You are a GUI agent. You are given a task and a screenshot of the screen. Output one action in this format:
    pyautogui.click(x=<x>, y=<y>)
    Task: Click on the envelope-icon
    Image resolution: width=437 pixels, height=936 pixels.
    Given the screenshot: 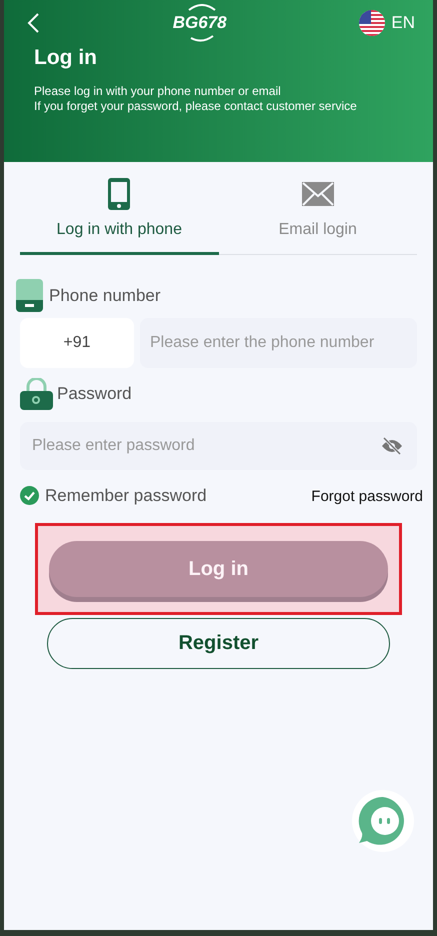 What is the action you would take?
    pyautogui.click(x=318, y=194)
    